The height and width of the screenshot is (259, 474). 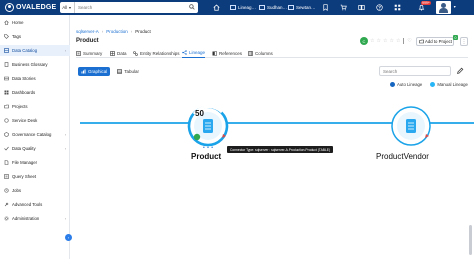 What do you see at coordinates (6, 64) in the screenshot?
I see `glossary-icon` at bounding box center [6, 64].